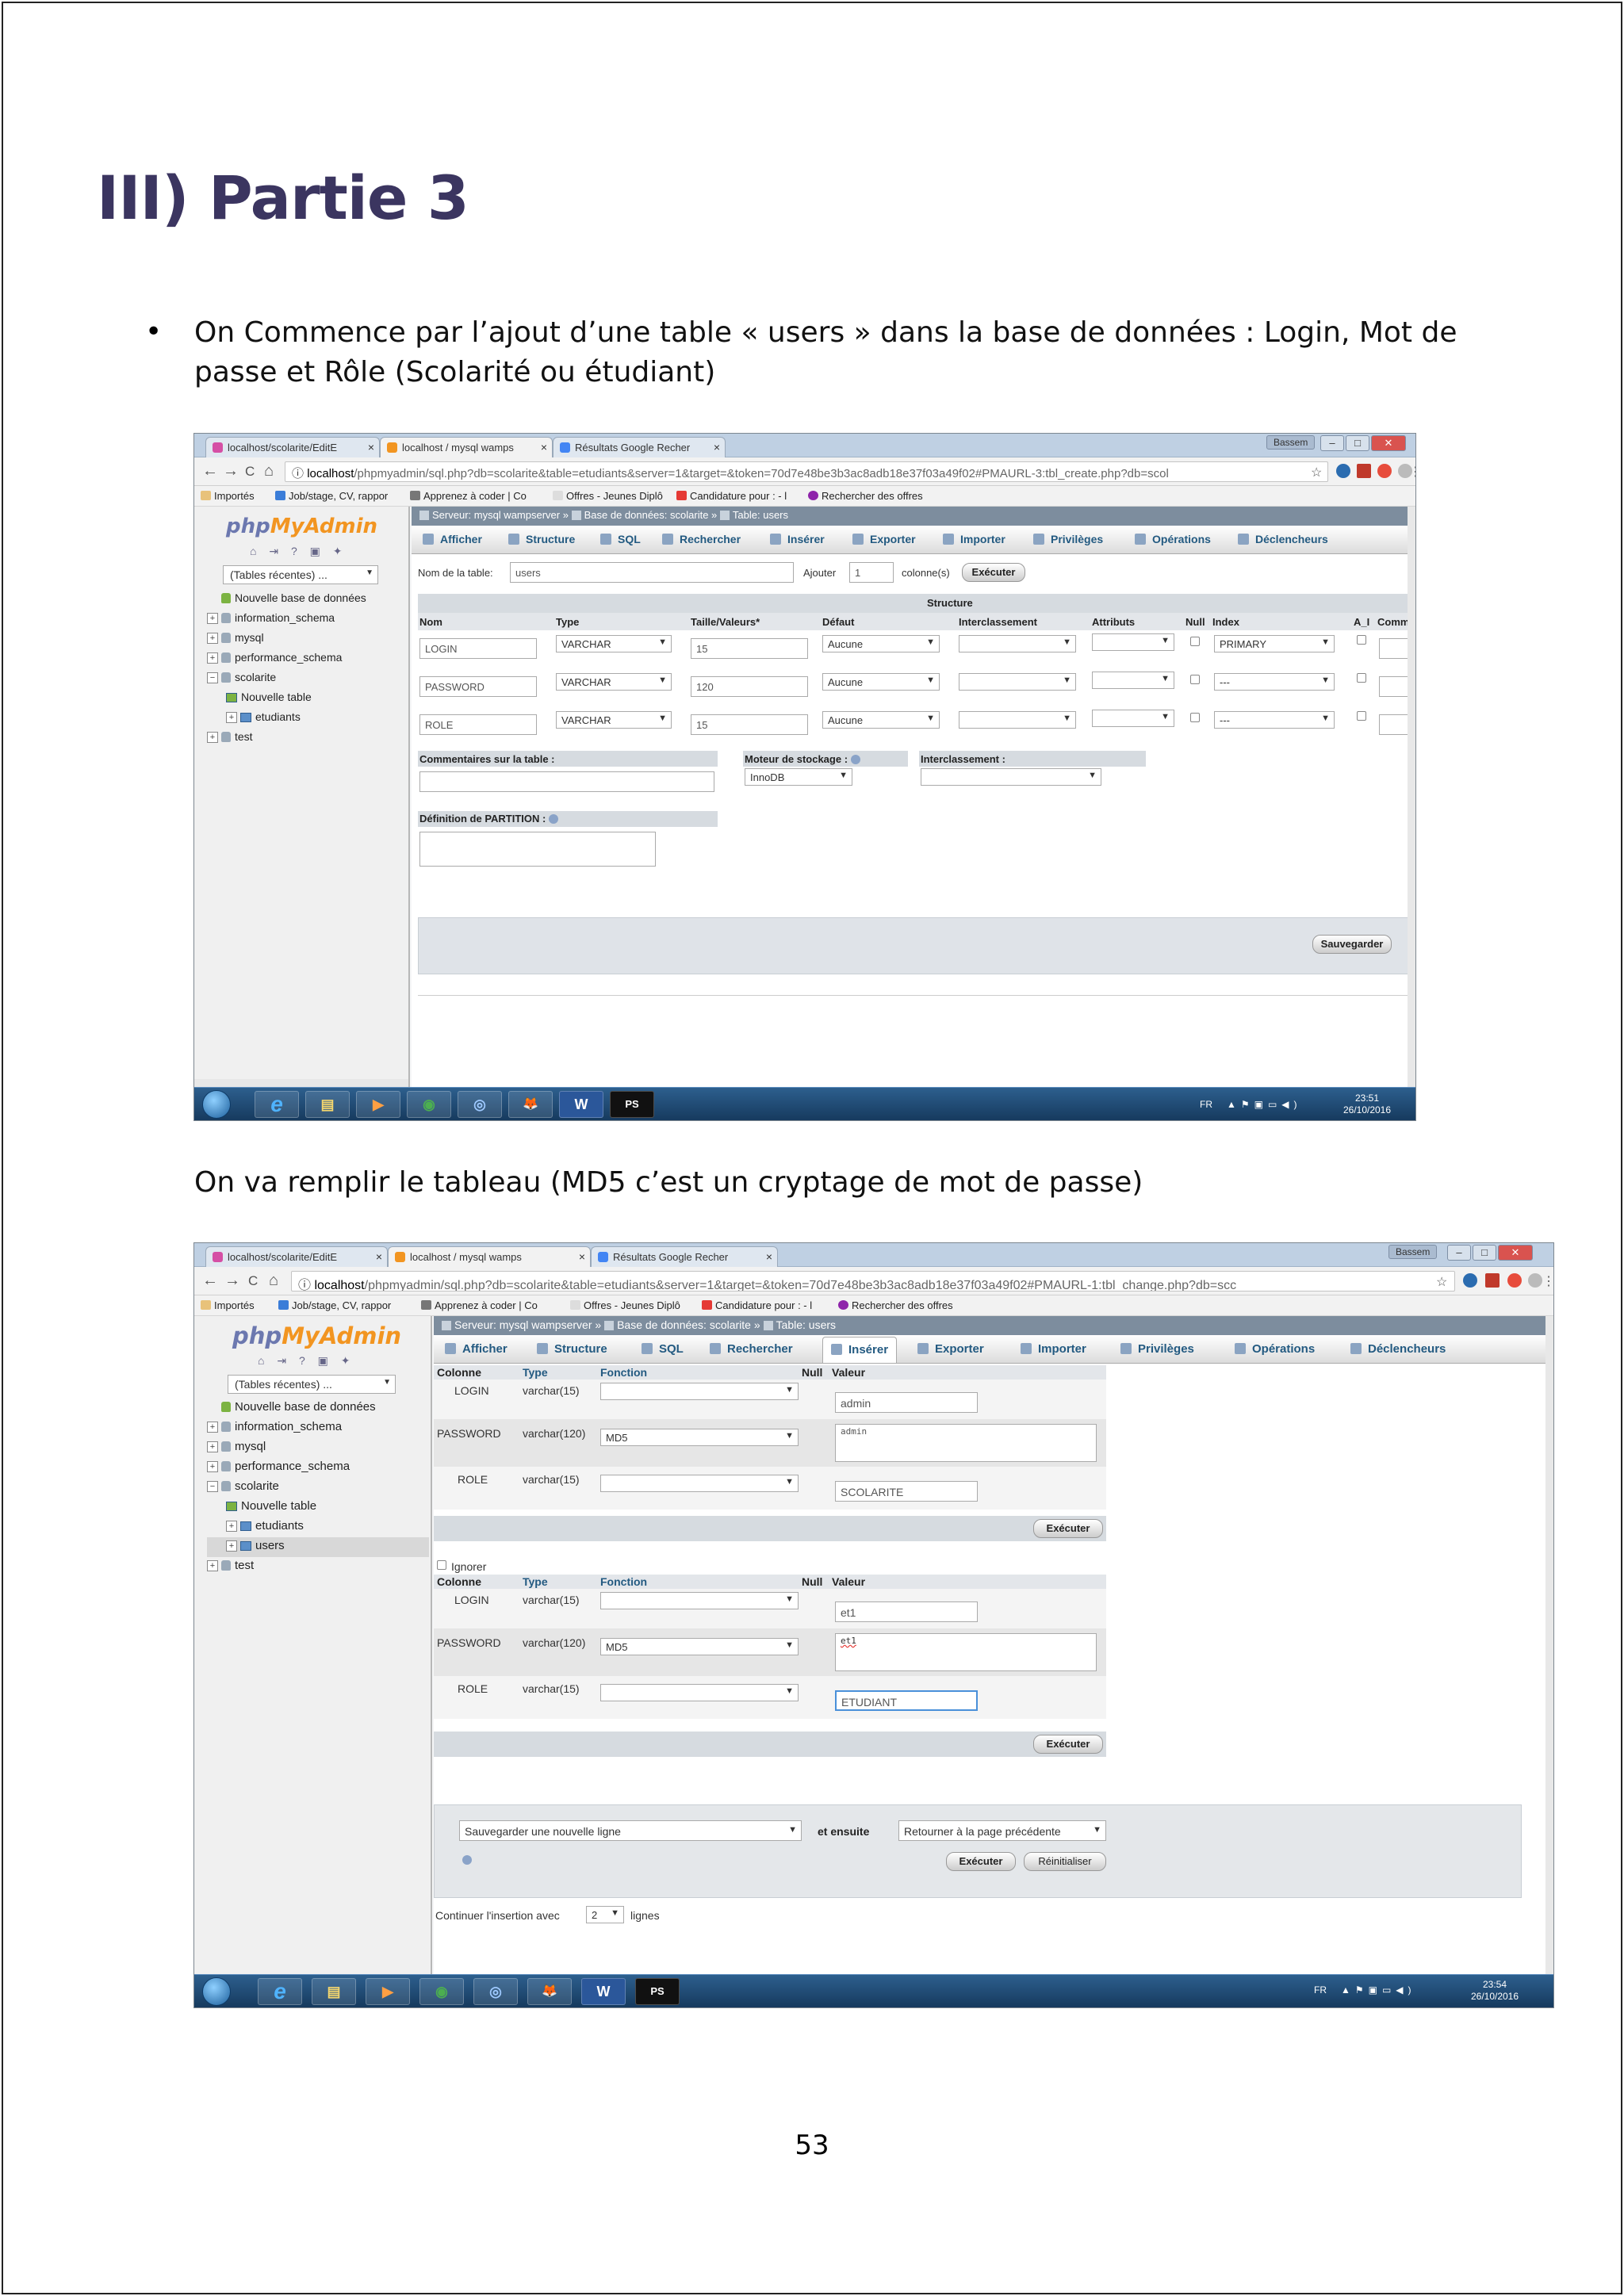 This screenshot has width=1624, height=2296. I want to click on tab-importer: Importer, so click(974, 539).